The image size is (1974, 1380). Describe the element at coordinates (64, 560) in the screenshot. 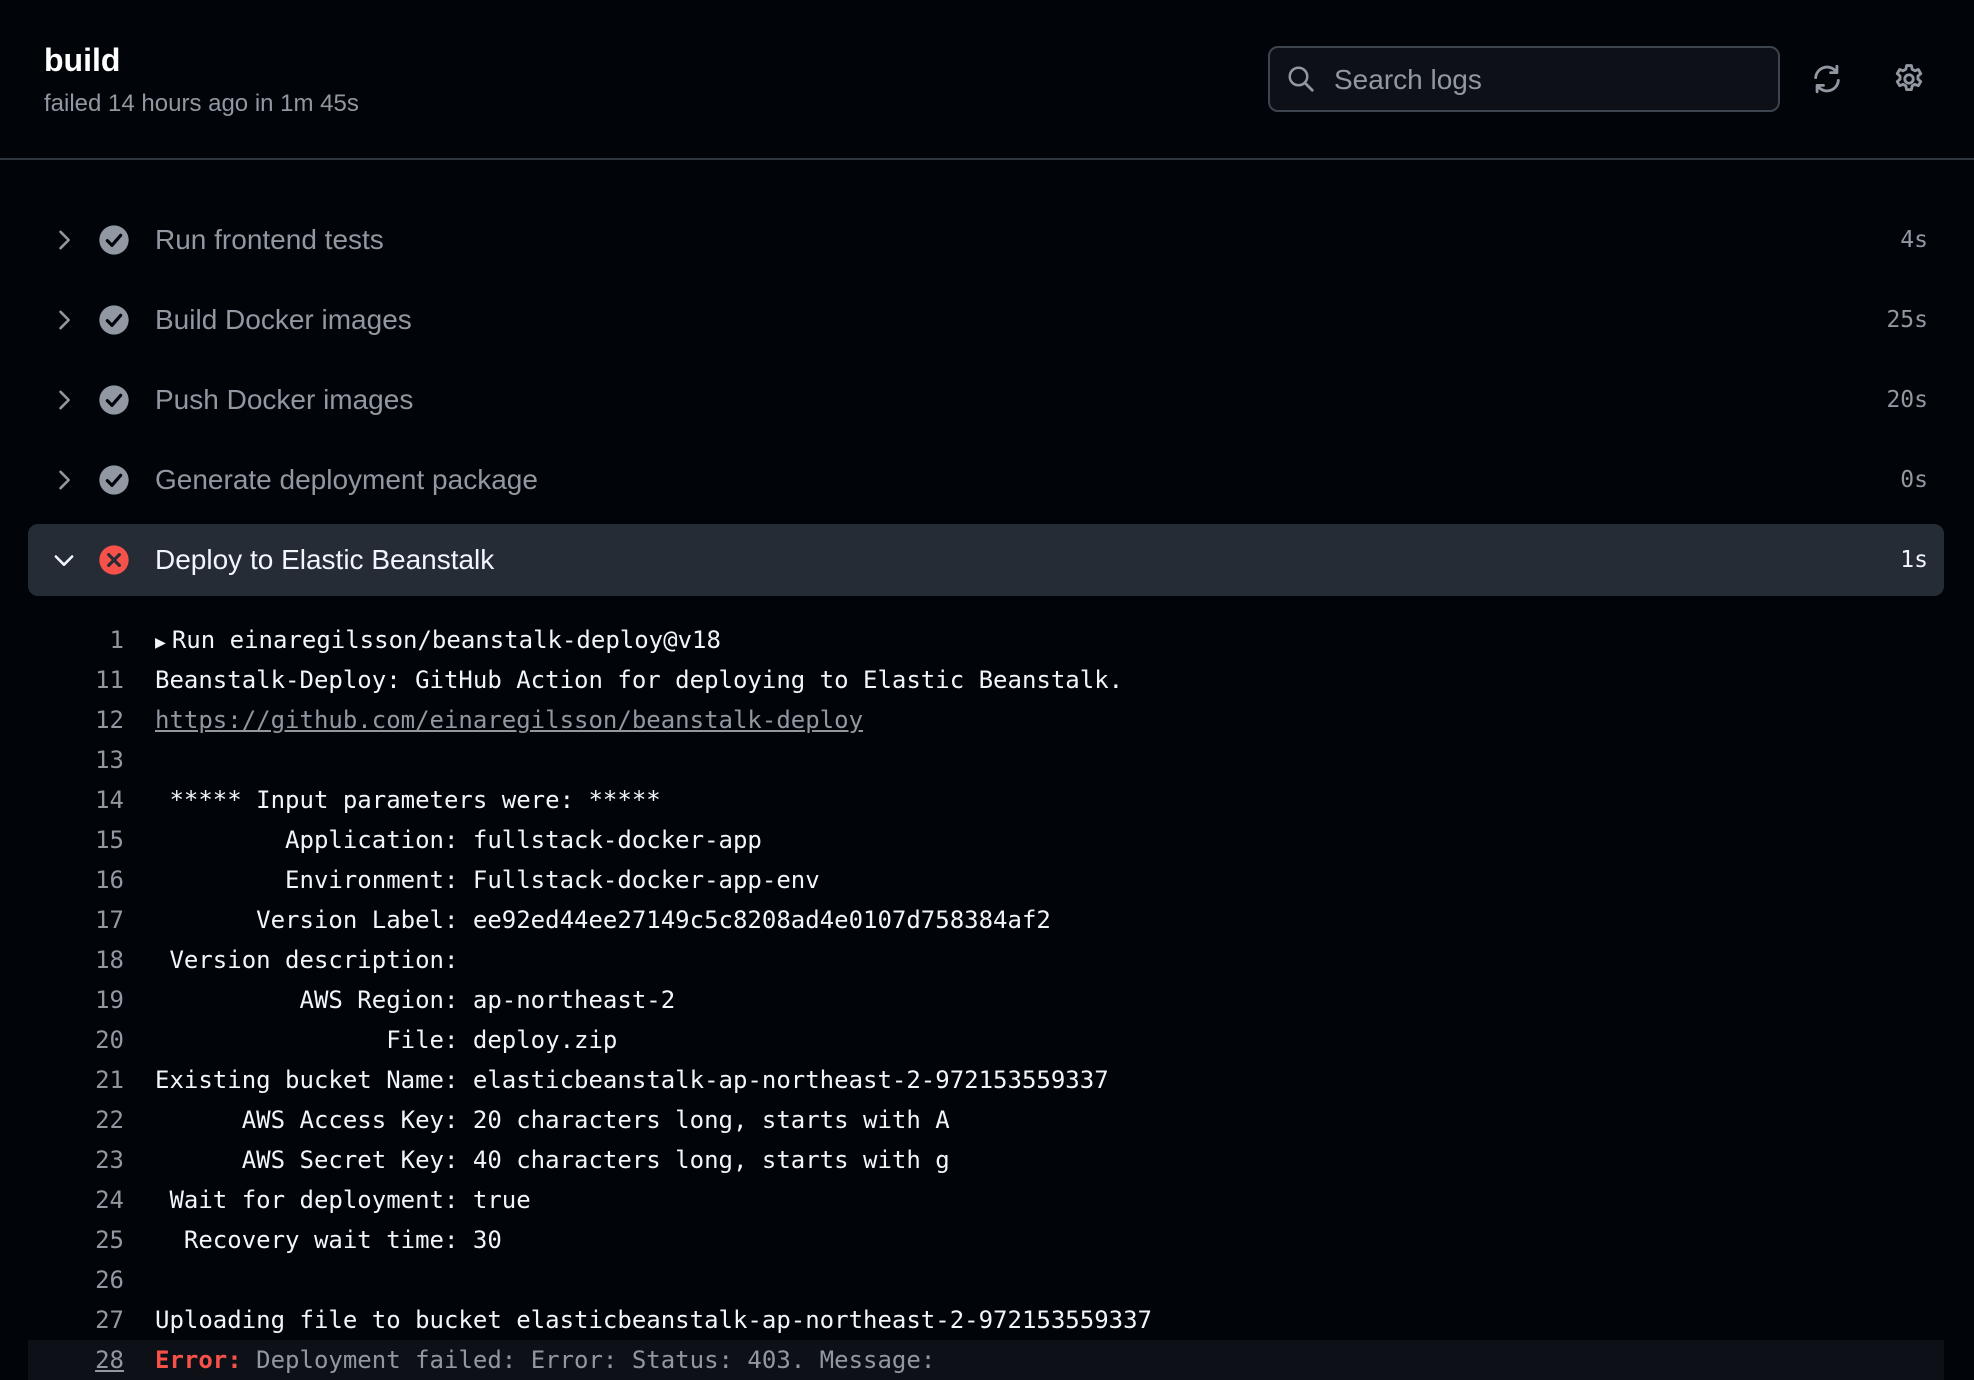

I see `chevron-down-icon` at that location.